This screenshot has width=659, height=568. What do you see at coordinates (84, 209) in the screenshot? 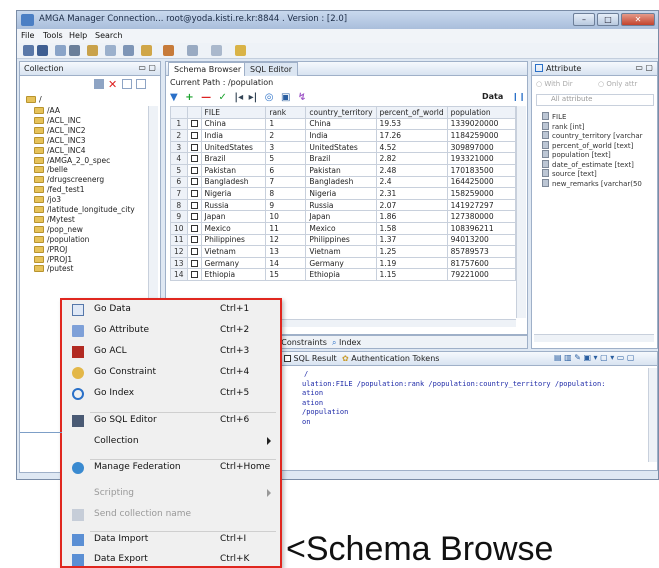
I see `tree-item: /latitude_longitude_city` at bounding box center [84, 209].